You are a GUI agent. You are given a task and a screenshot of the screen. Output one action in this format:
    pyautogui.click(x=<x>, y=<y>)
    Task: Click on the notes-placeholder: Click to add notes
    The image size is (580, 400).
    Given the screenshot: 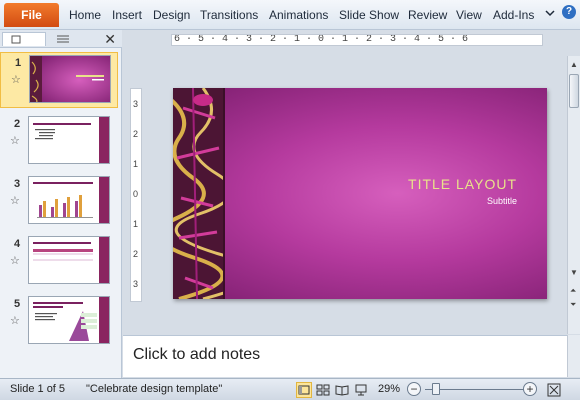 What is the action you would take?
    pyautogui.click(x=196, y=355)
    